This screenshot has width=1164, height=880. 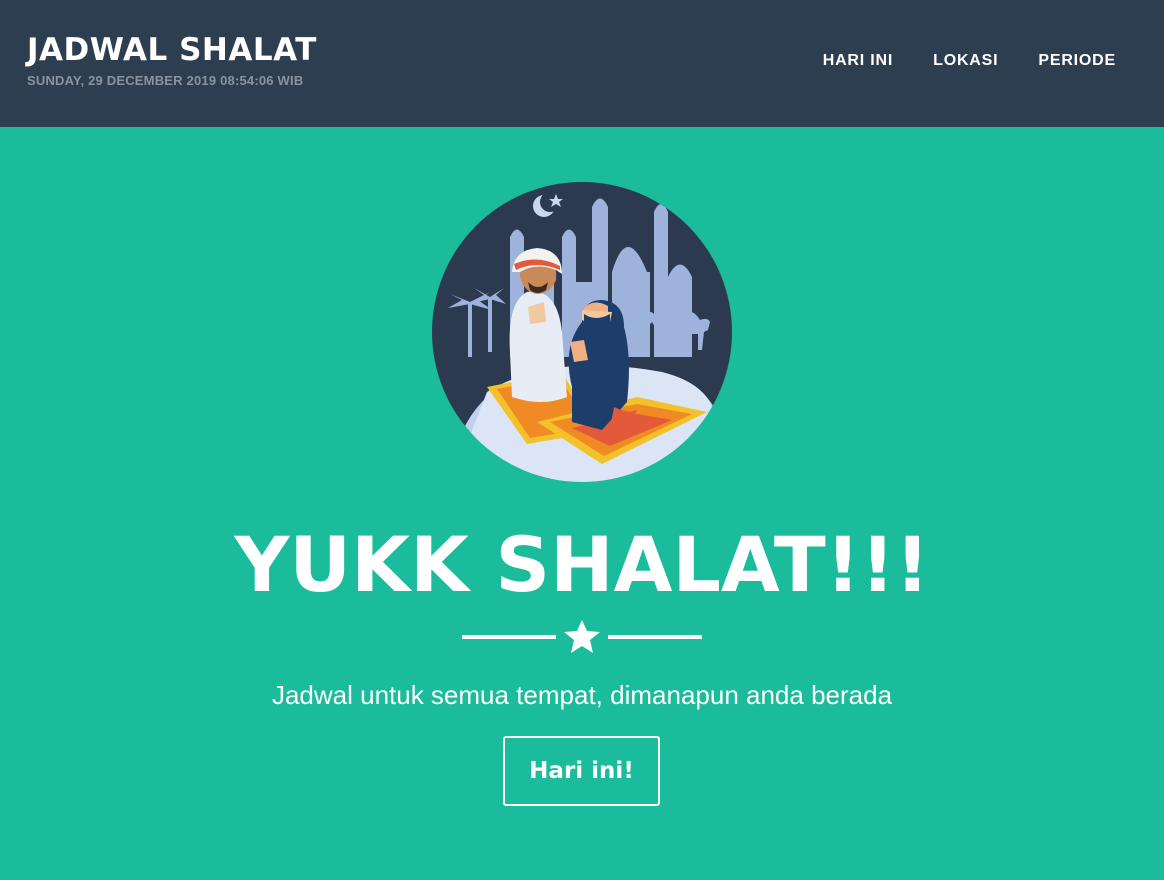 I want to click on hari-ini-button: Hari ini!, so click(x=581, y=771).